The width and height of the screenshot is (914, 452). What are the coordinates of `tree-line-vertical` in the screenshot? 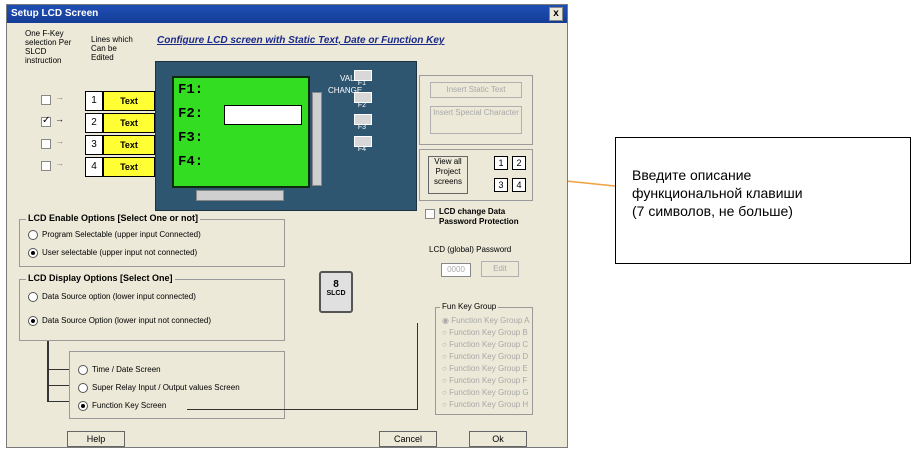 It's located at (48, 371).